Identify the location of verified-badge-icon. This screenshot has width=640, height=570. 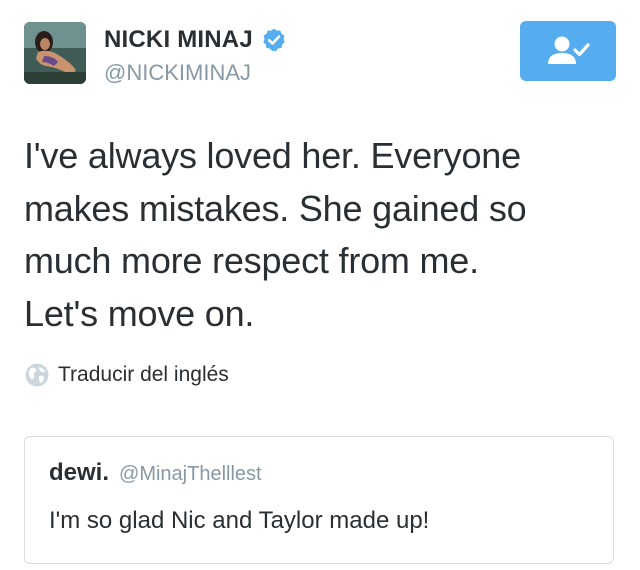
(274, 40).